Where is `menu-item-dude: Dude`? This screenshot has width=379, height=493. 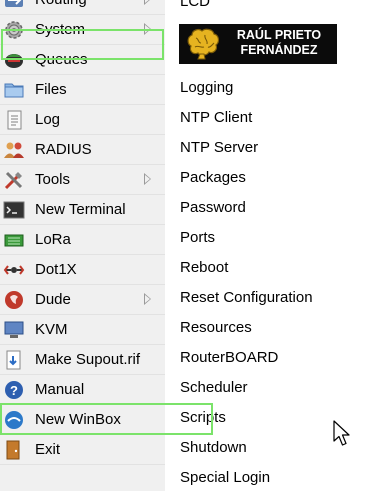
menu-item-dude: Dude is located at coordinates (82, 300).